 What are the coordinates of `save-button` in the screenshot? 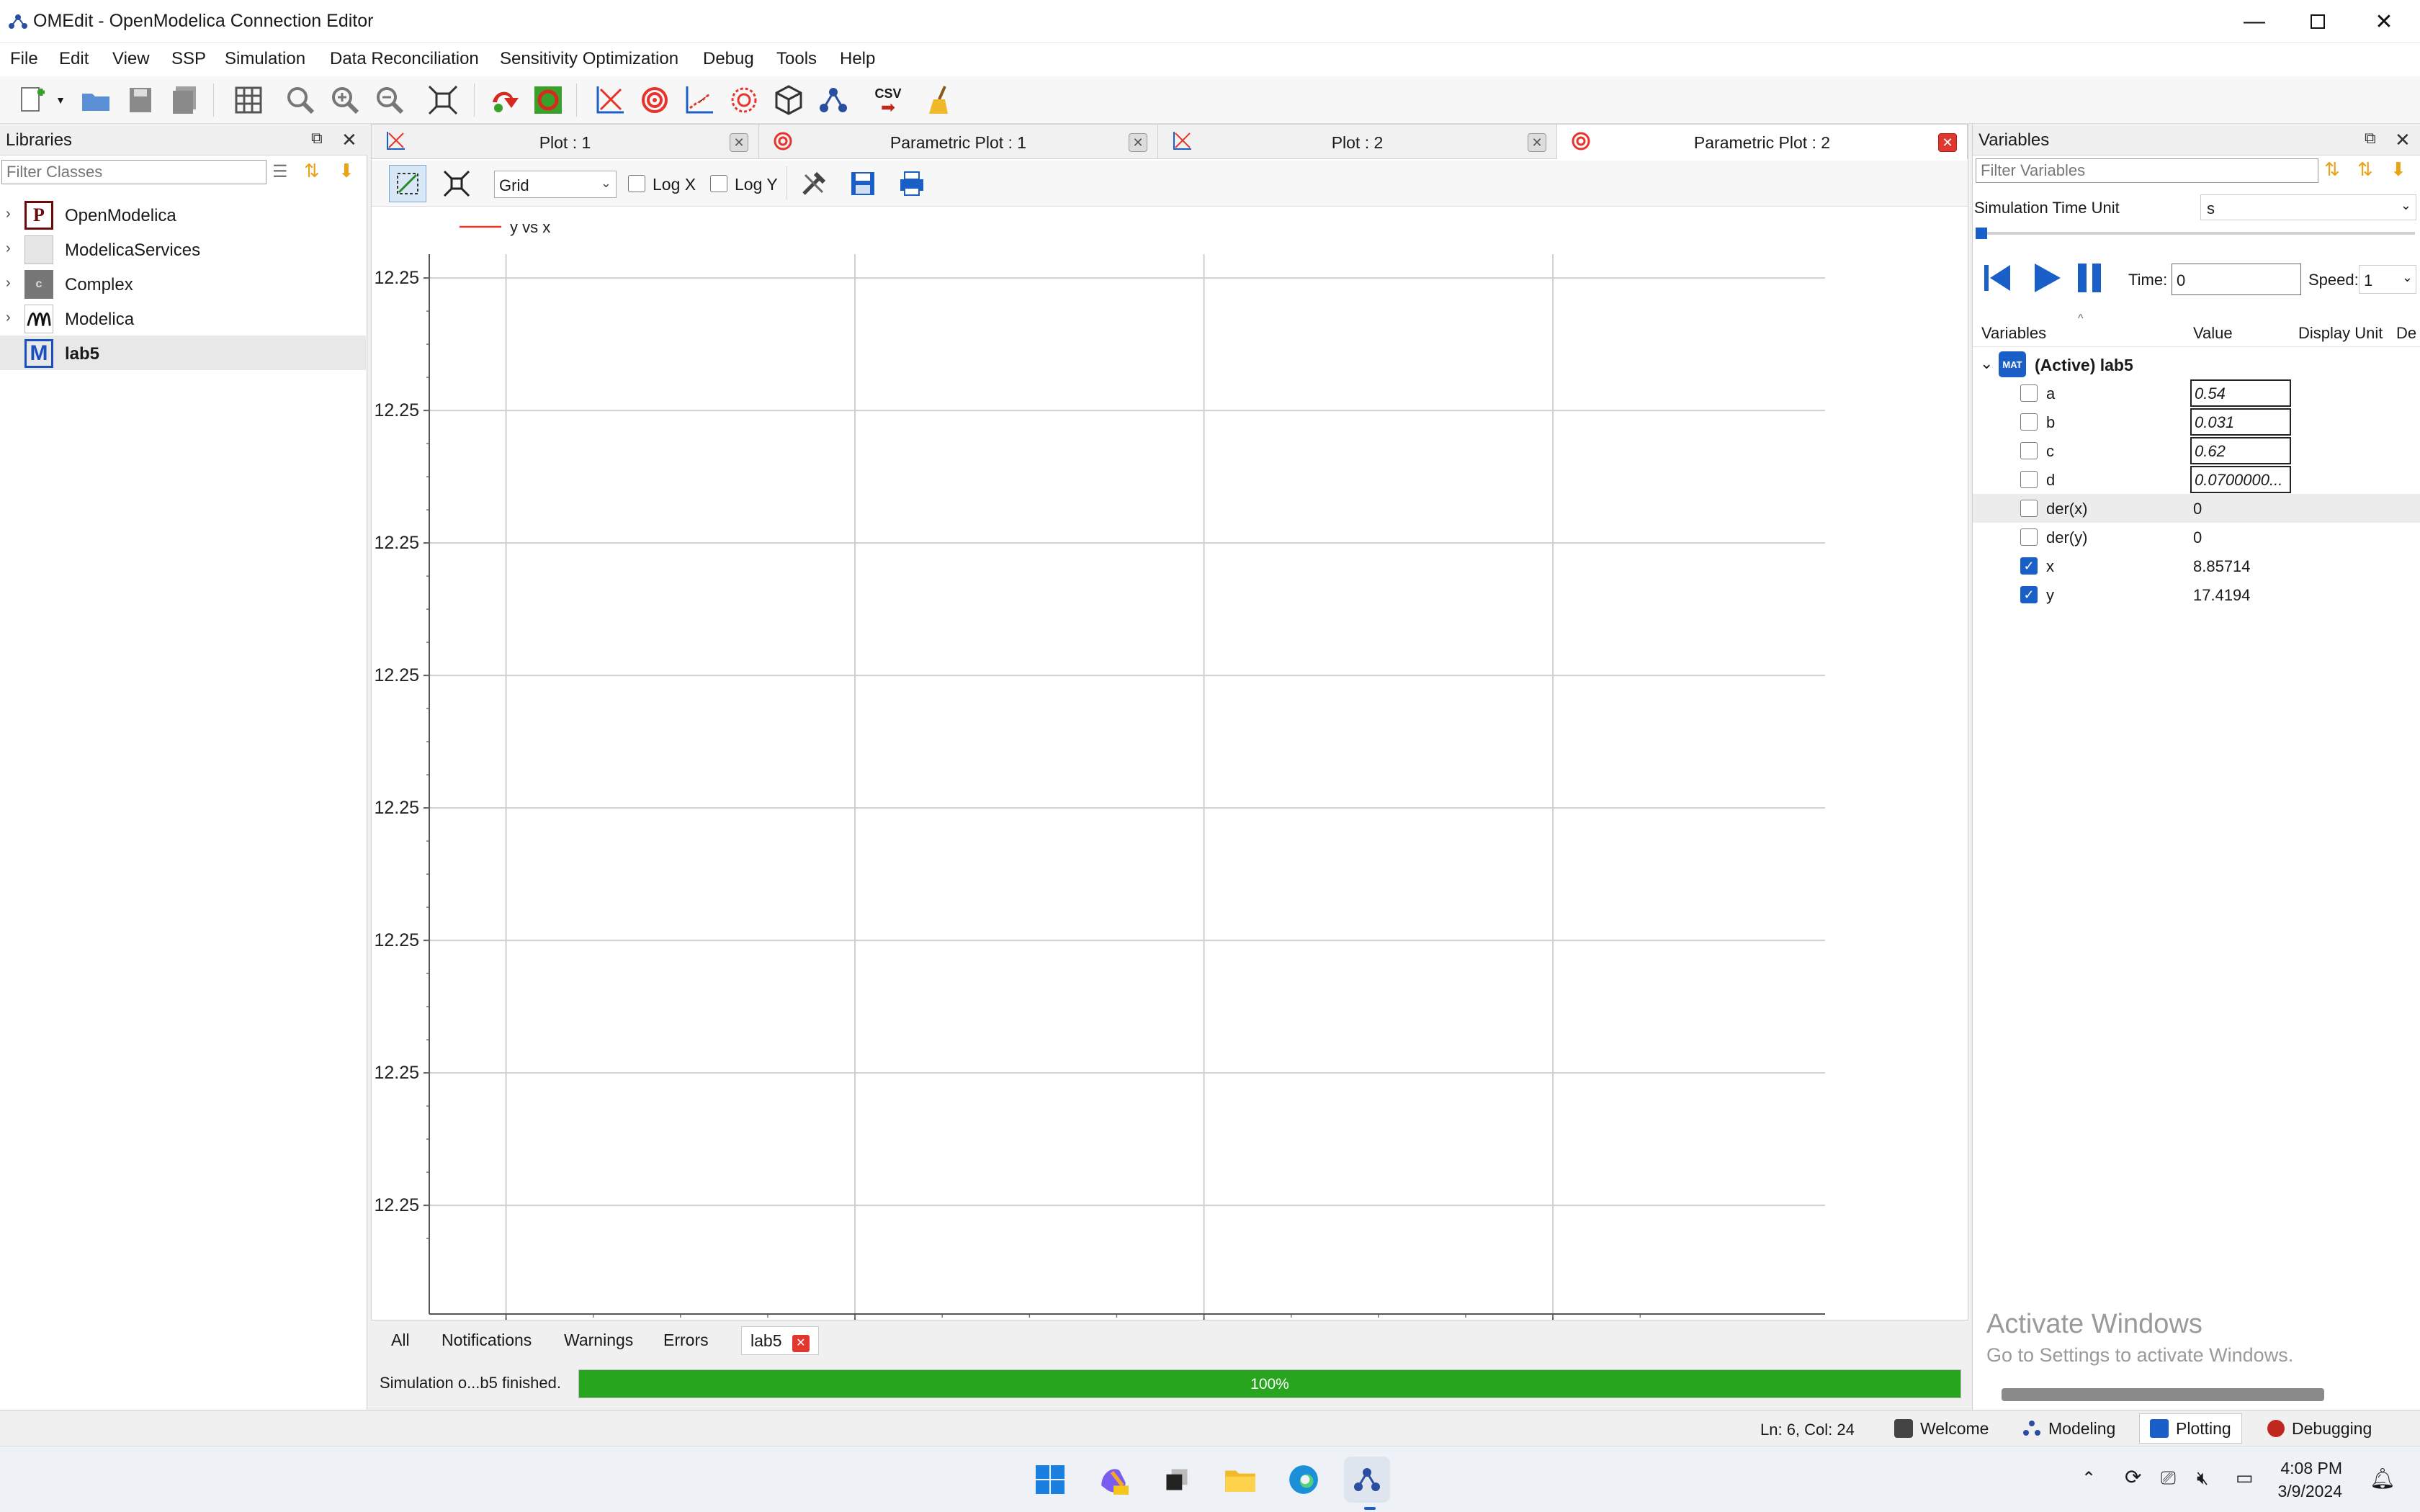 It's located at (140, 100).